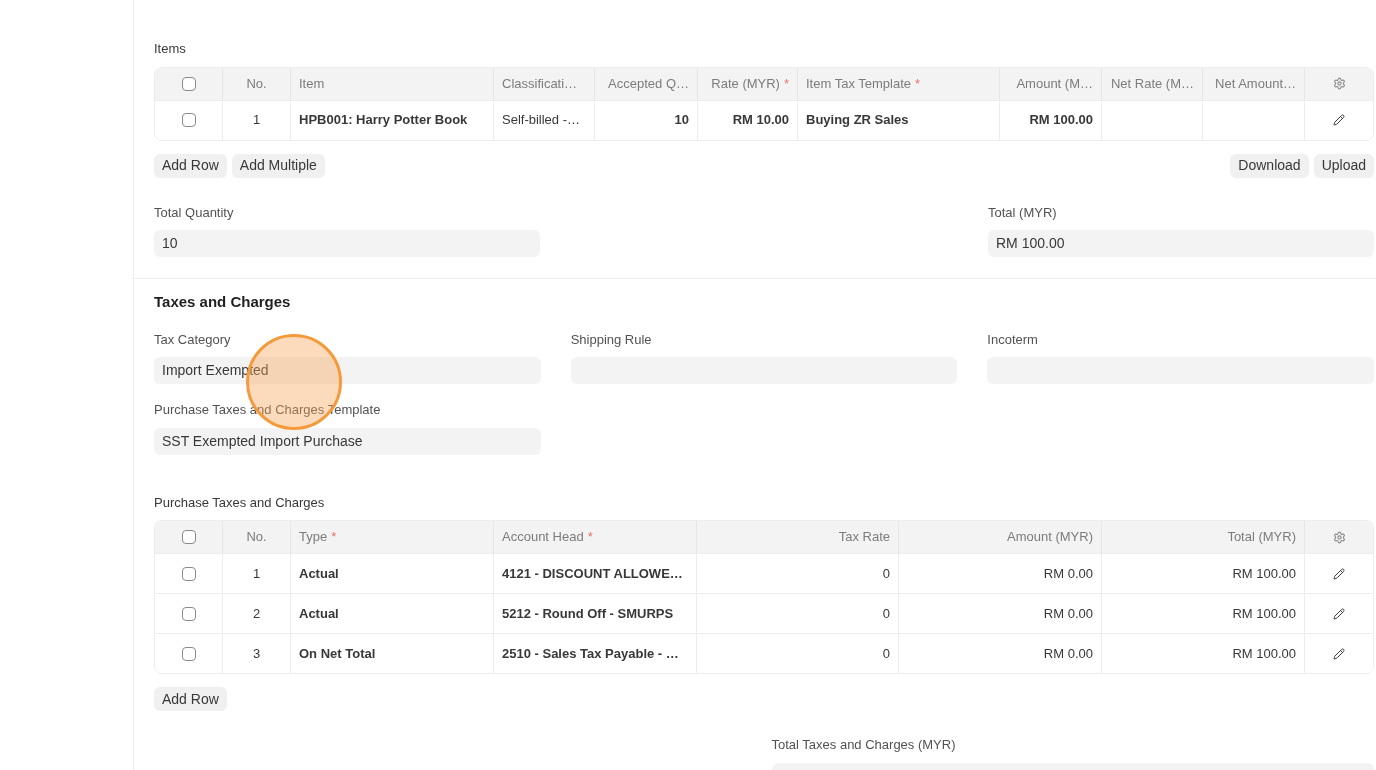 The height and width of the screenshot is (770, 1376). I want to click on field-label: Total Quantity, so click(194, 212).